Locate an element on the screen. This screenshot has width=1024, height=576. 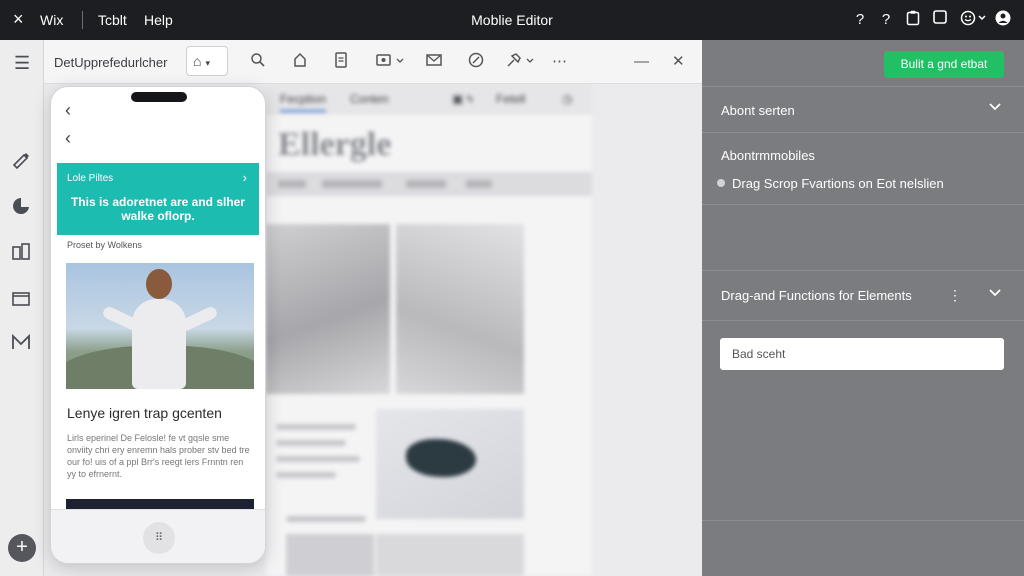
chevron-down-icon: ▾ is located at coordinates (207, 63).